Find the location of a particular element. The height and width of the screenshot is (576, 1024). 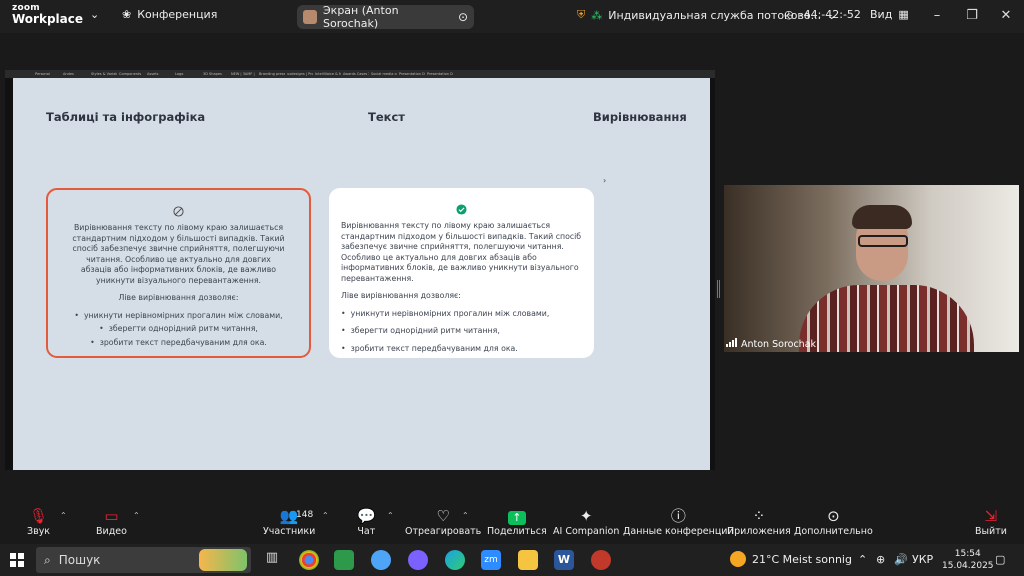

list-item: зробити текст передбачуваним для ока. is located at coordinates (178, 343).